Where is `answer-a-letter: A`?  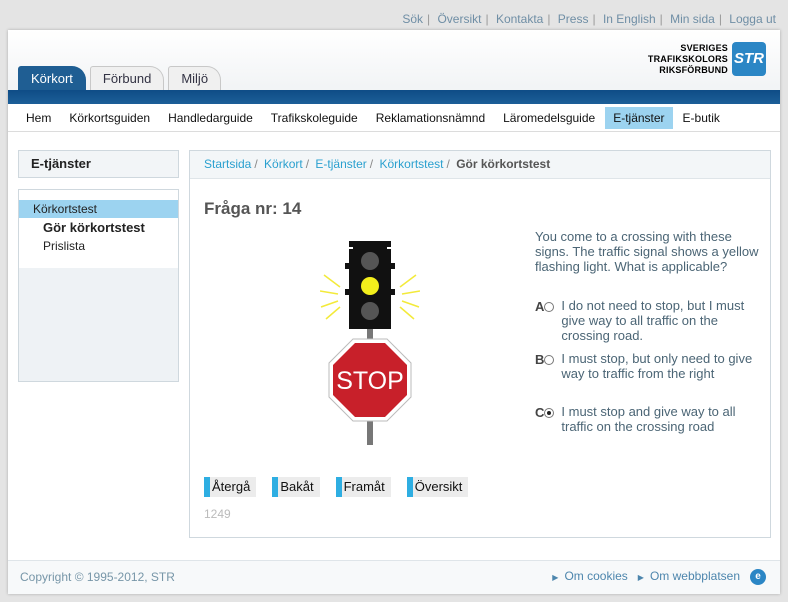
answer-a-letter: A is located at coordinates (540, 306).